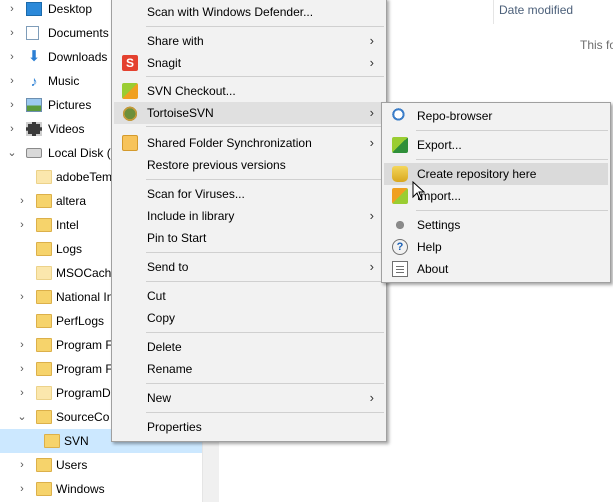  I want to click on tortoise-icon, so click(130, 113).